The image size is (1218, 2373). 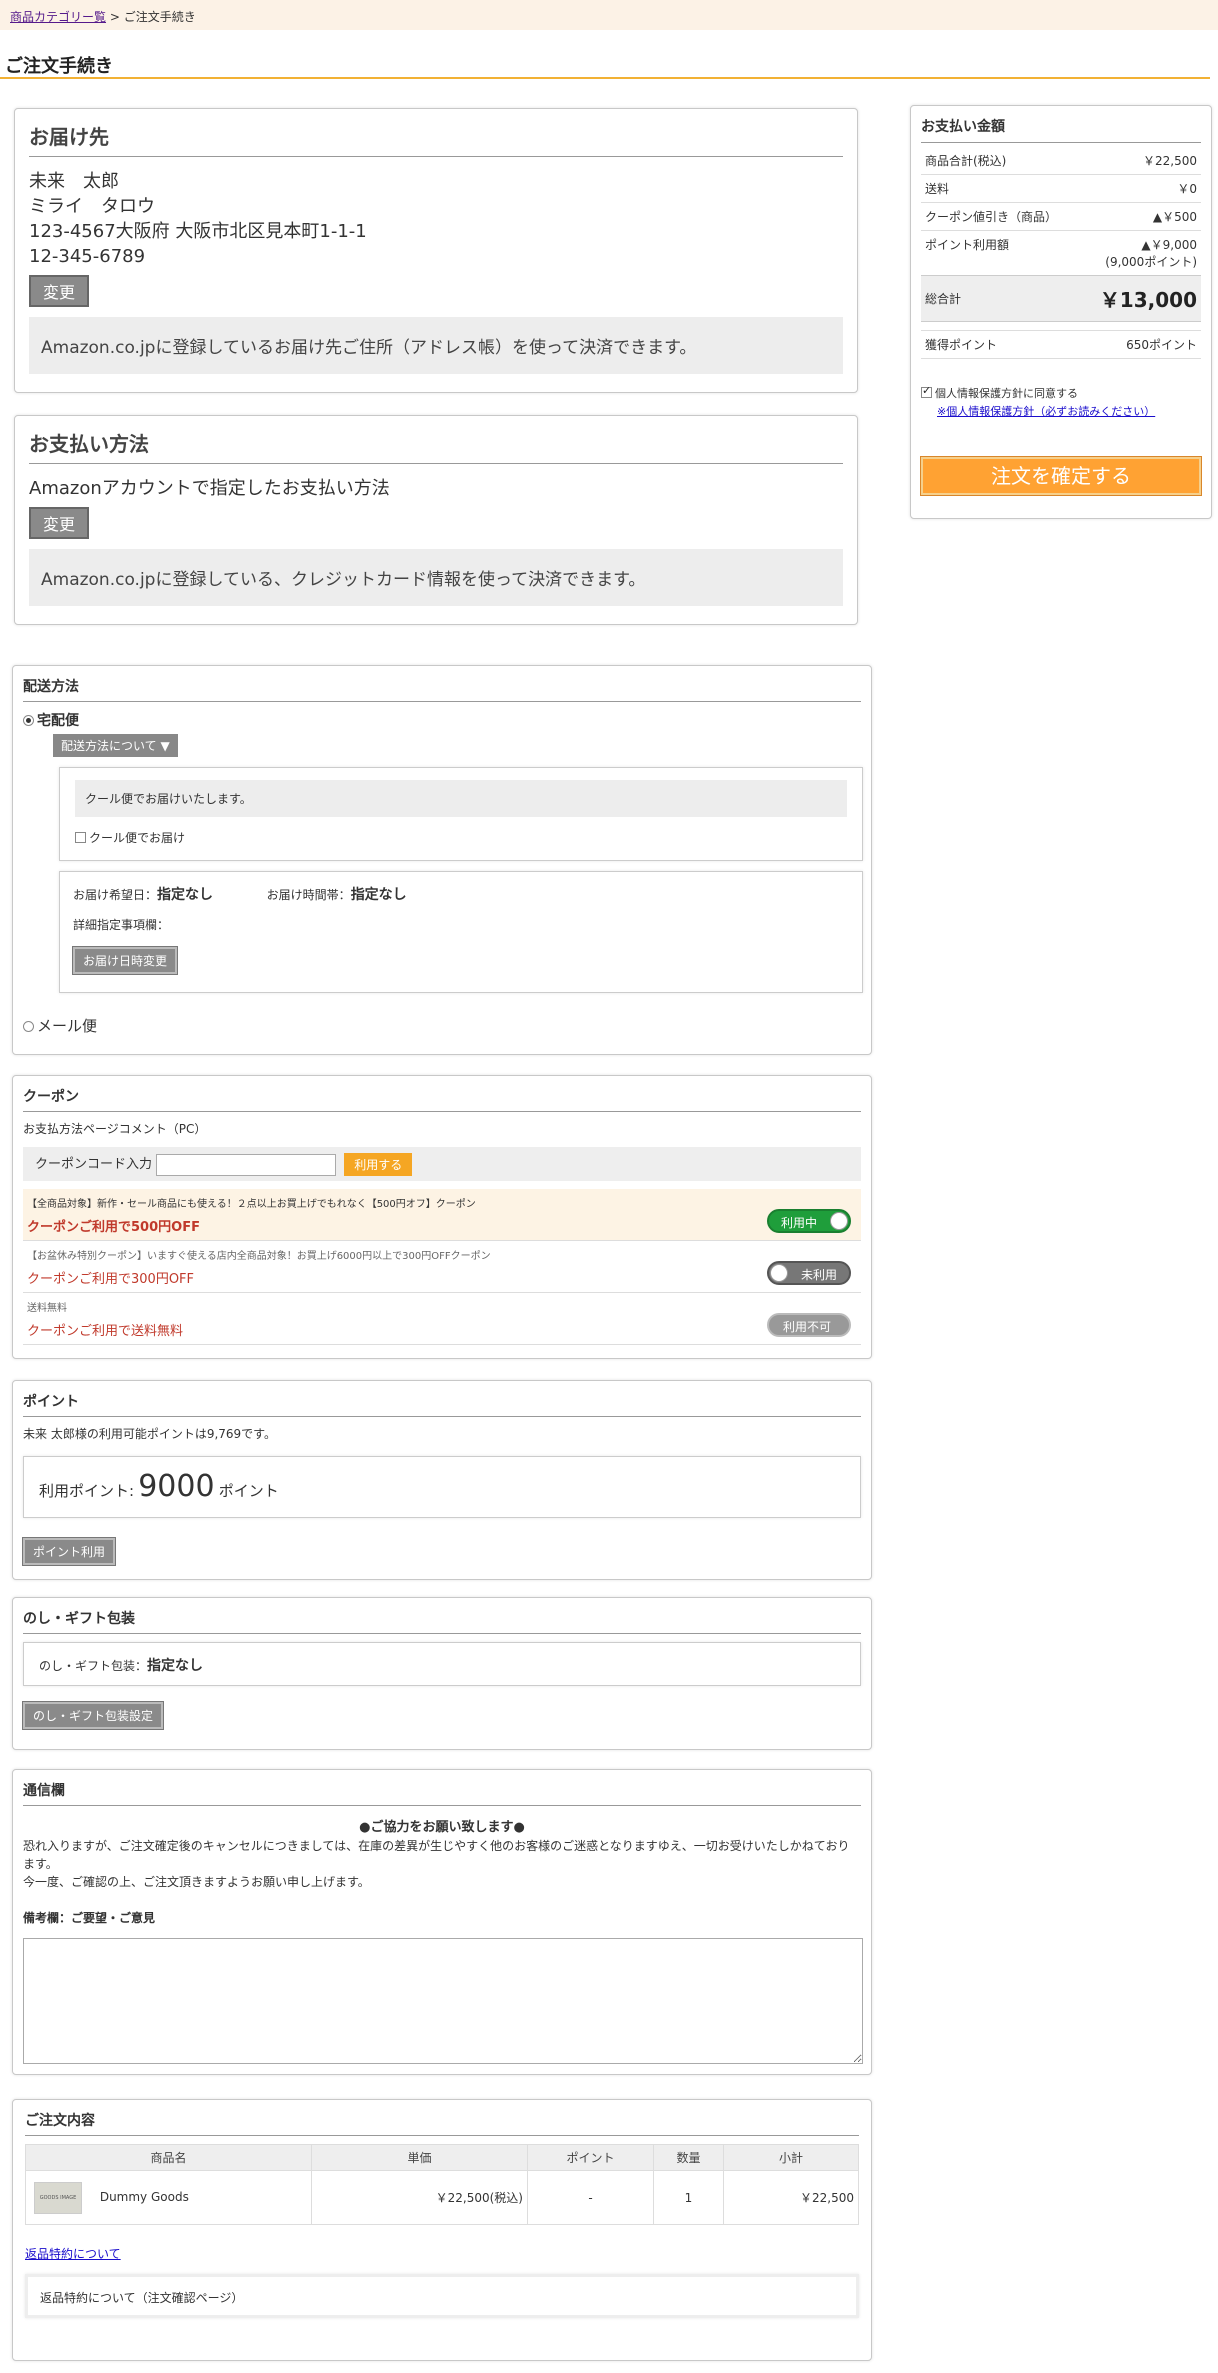 I want to click on breadcrumb-current: ご注文手続き, so click(x=159, y=17).